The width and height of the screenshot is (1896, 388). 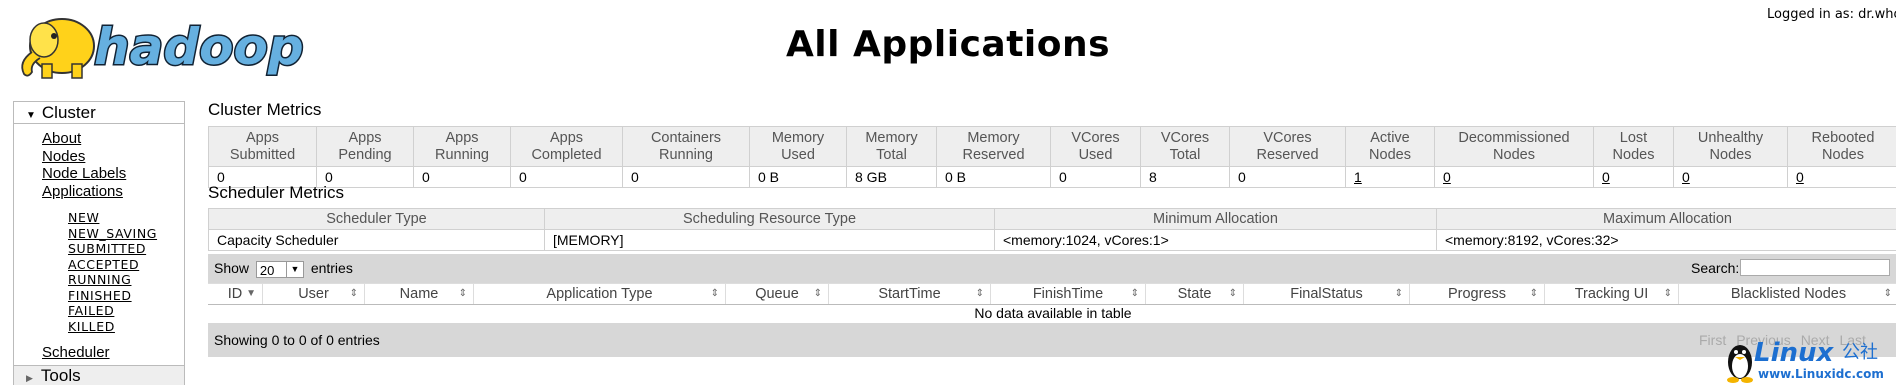 What do you see at coordinates (1810, 356) in the screenshot?
I see `linuxidc-watermark: Linux 公社 www.Linuxidc.com` at bounding box center [1810, 356].